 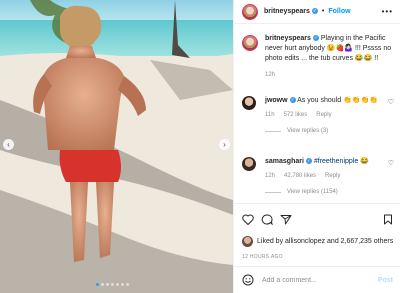 What do you see at coordinates (300, 176) in the screenshot?
I see `comment-likes: 42,780 likes` at bounding box center [300, 176].